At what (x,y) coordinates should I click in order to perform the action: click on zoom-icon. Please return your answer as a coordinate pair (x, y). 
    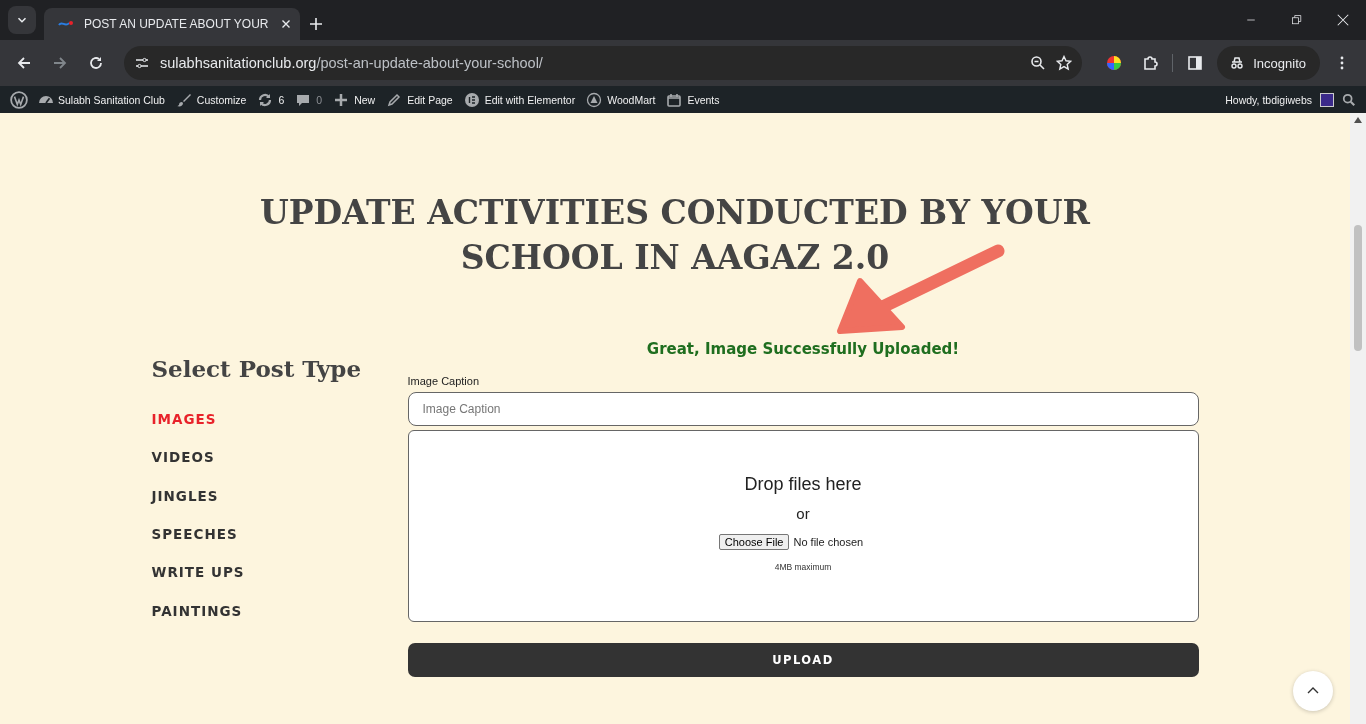
    Looking at the image, I should click on (1038, 63).